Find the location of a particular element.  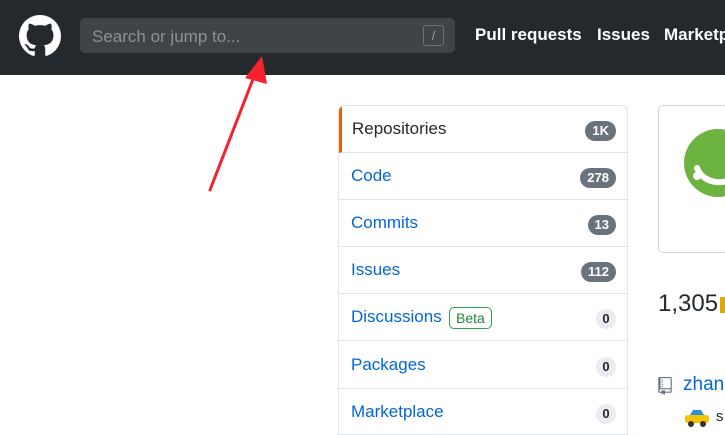

github-logo-icon is located at coordinates (40, 36).